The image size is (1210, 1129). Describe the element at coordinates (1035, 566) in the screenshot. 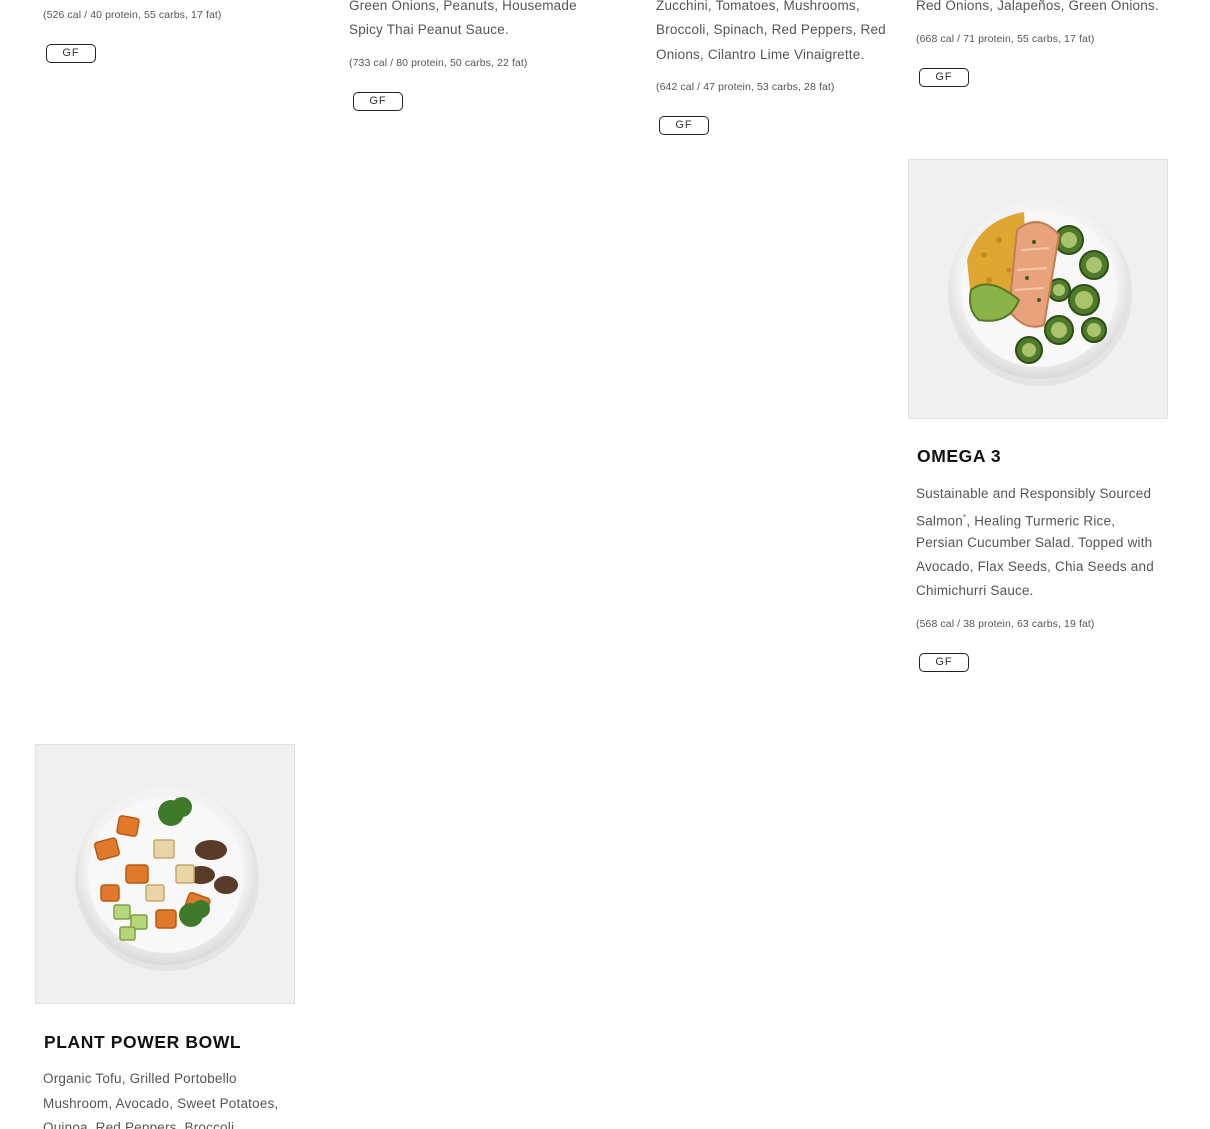

I see `item-description-line: Avocado, Flax Seeds, Chia Seeds and` at that location.